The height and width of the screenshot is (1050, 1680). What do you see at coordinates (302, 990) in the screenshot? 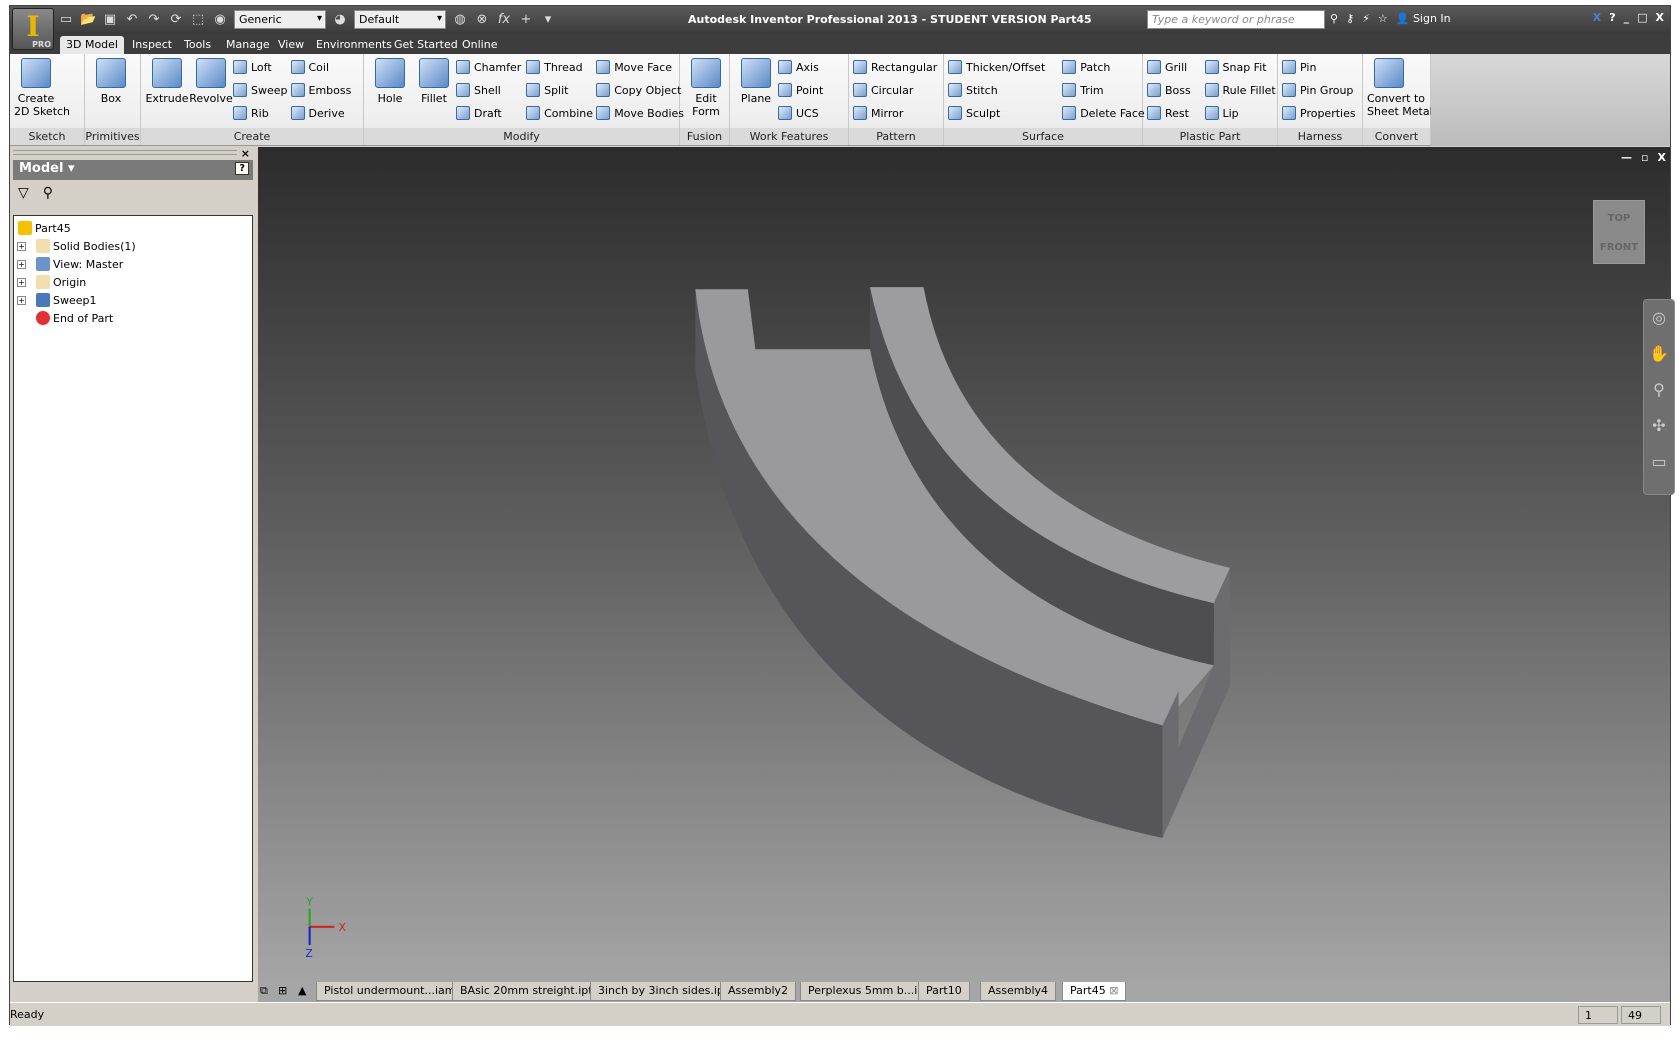
I see `open-documents-icon: ▲` at bounding box center [302, 990].